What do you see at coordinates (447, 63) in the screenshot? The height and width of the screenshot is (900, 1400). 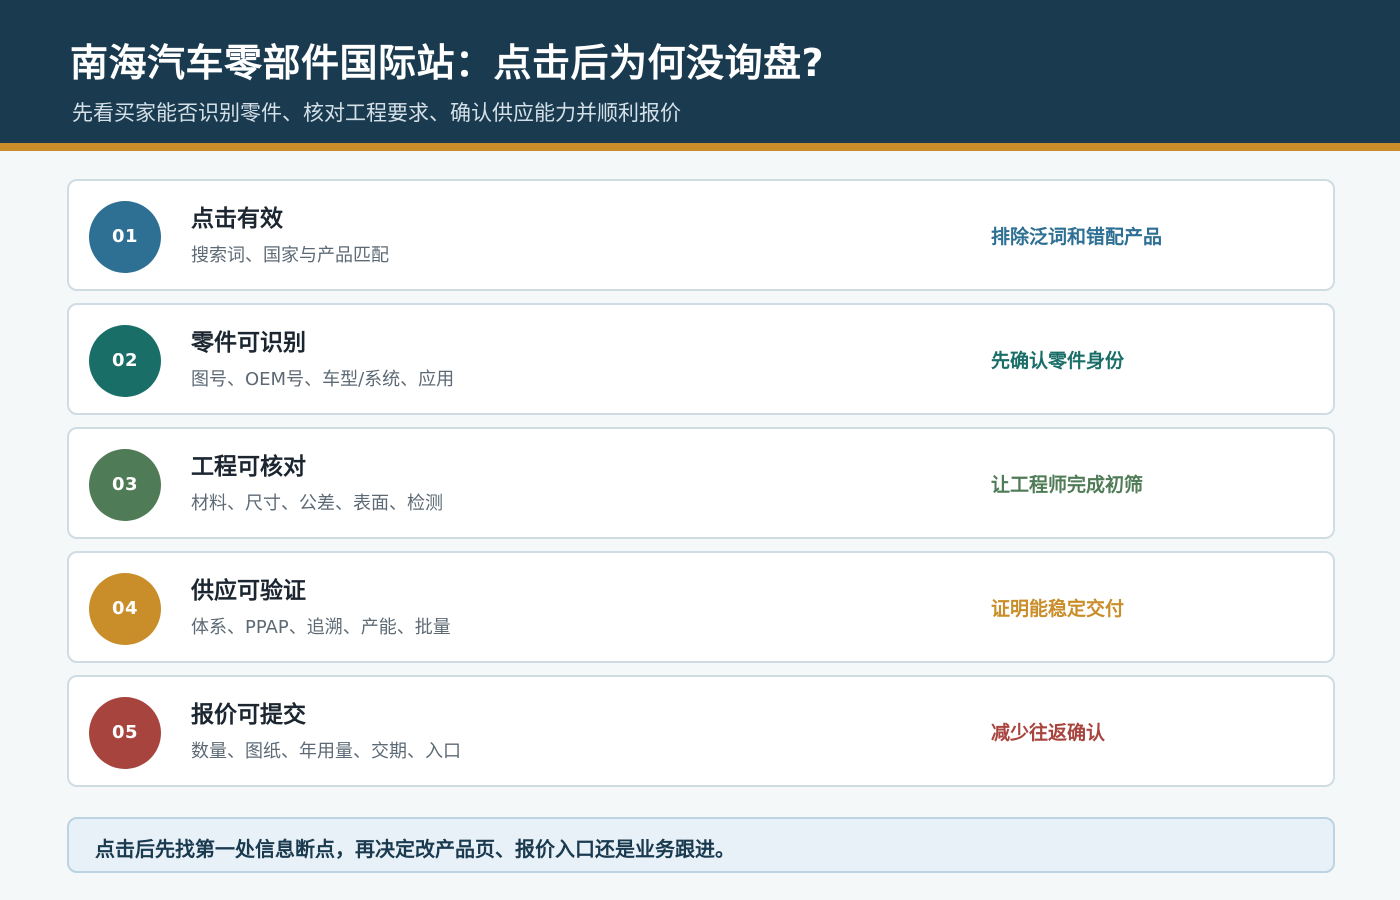 I see `page-title: 南海汽车零部件国际站：点击后为何没询盘?` at bounding box center [447, 63].